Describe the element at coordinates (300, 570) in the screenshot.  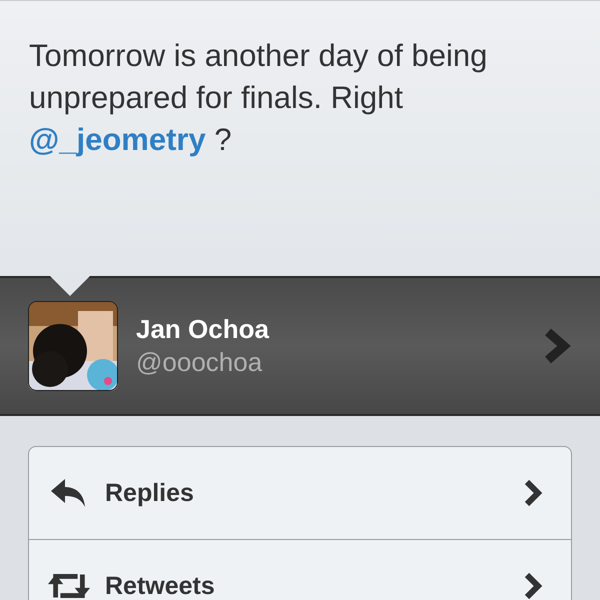
I see `list-row: Retweets` at that location.